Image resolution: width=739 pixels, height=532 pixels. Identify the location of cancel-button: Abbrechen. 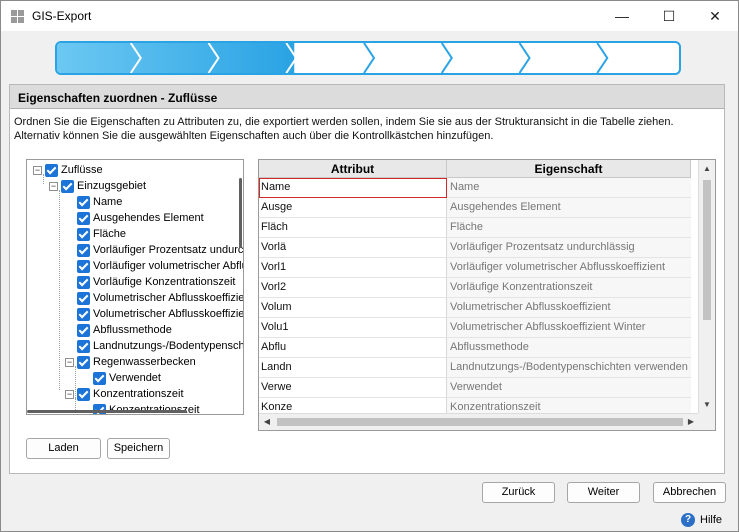
(689, 492).